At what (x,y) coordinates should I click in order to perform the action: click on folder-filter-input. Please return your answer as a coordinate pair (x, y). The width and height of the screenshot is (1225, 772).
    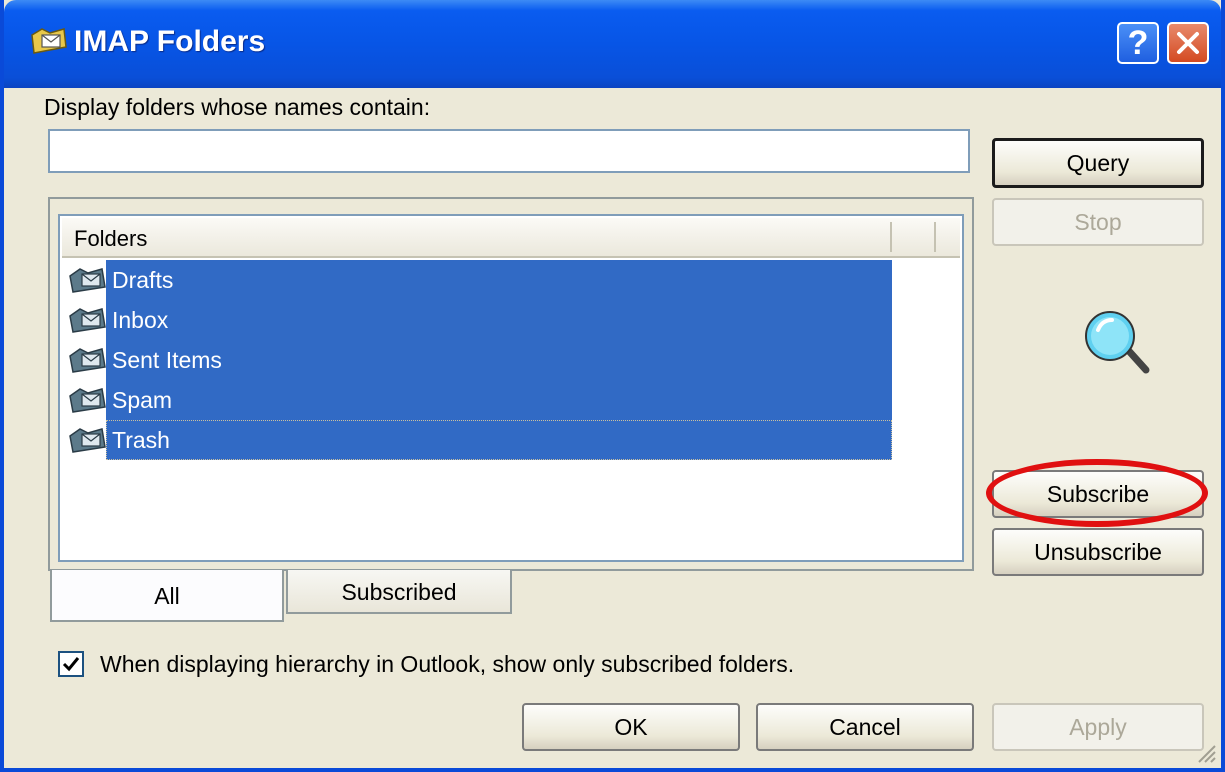
    Looking at the image, I should click on (509, 151).